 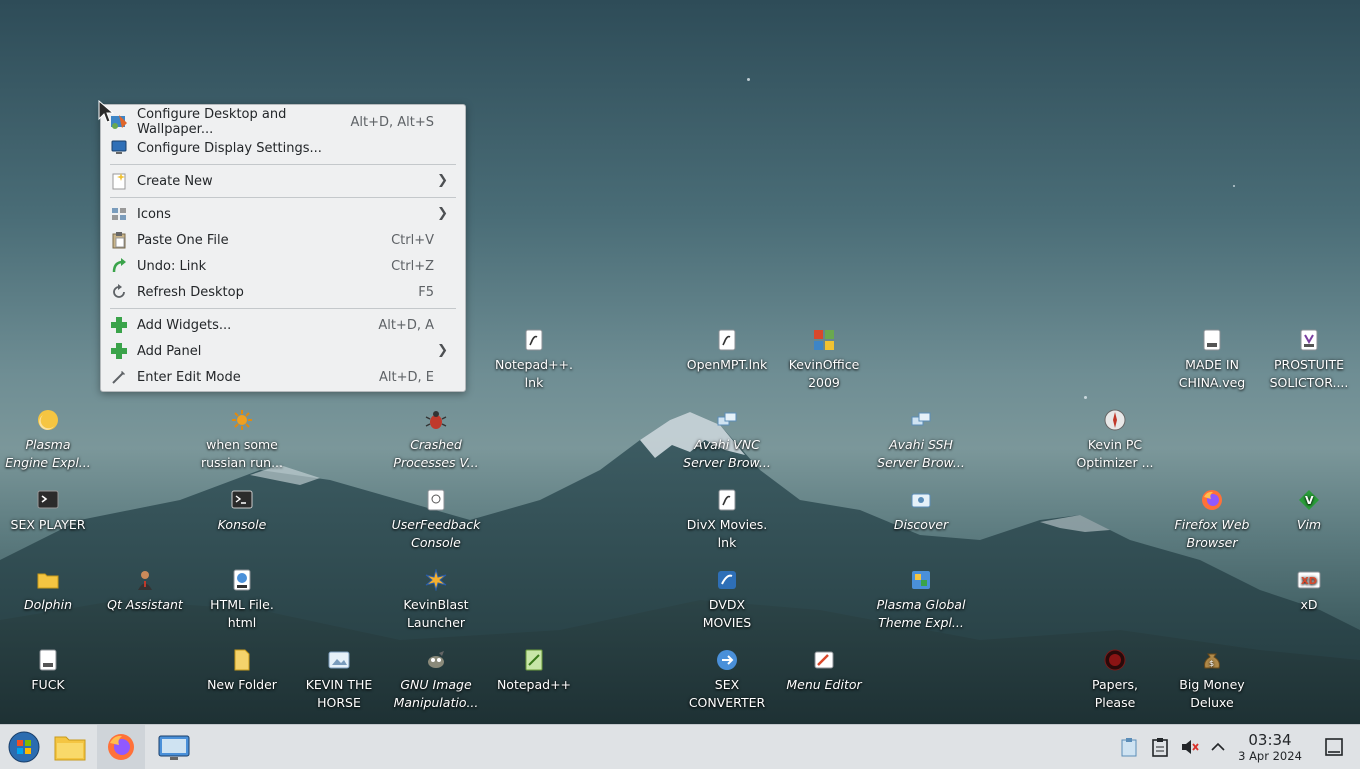 What do you see at coordinates (436, 660) in the screenshot?
I see `gimp-icon` at bounding box center [436, 660].